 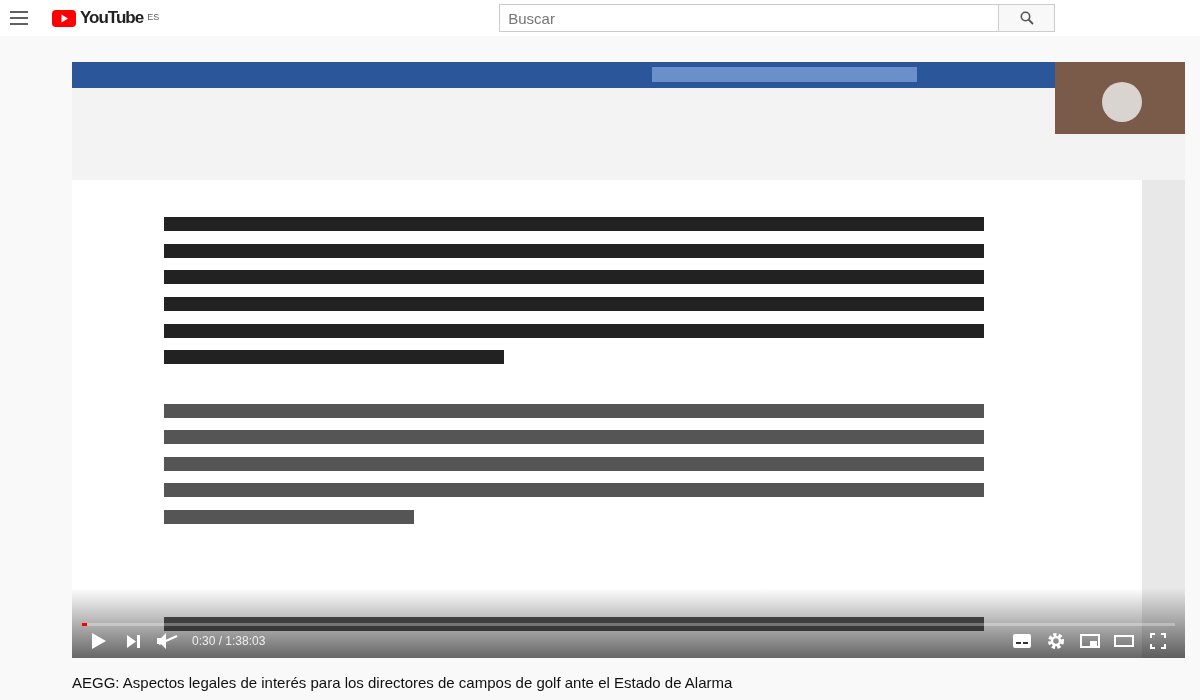 What do you see at coordinates (229, 641) in the screenshot?
I see `time-display: 0:30 / 1:38:03` at bounding box center [229, 641].